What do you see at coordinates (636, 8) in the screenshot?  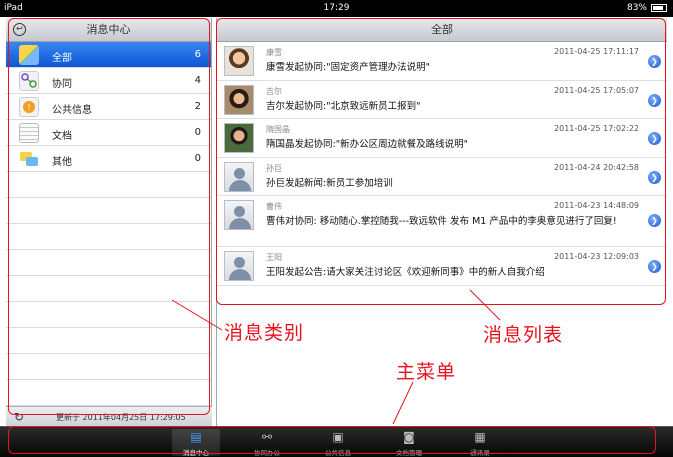 I see `battery-percent: 83%` at bounding box center [636, 8].